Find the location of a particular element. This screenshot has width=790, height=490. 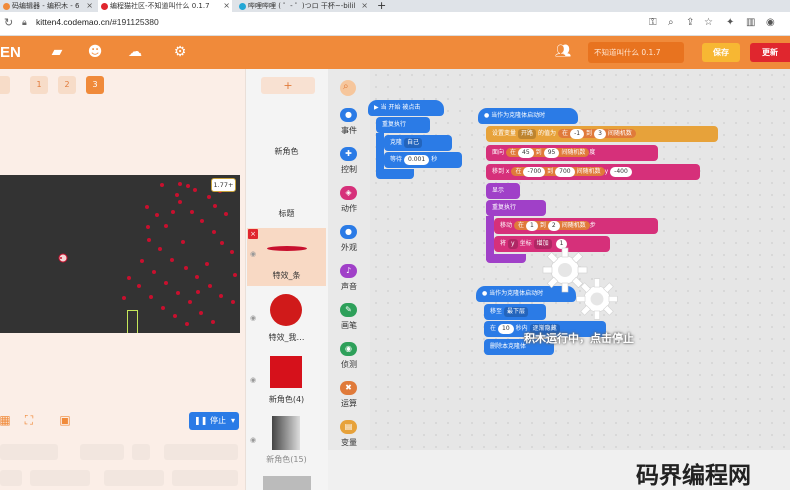

category-item: ◉ 侦测 is located at coordinates (349, 359).